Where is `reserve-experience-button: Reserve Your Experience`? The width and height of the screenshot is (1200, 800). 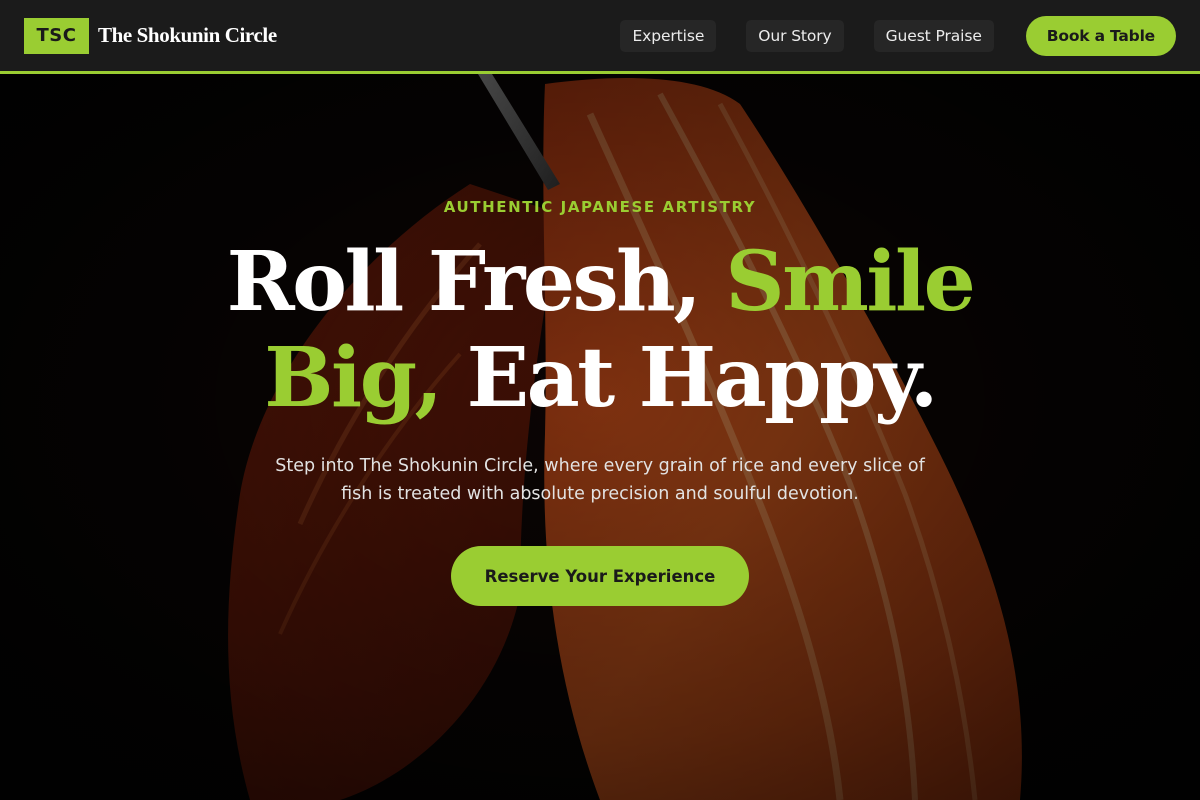 reserve-experience-button: Reserve Your Experience is located at coordinates (600, 576).